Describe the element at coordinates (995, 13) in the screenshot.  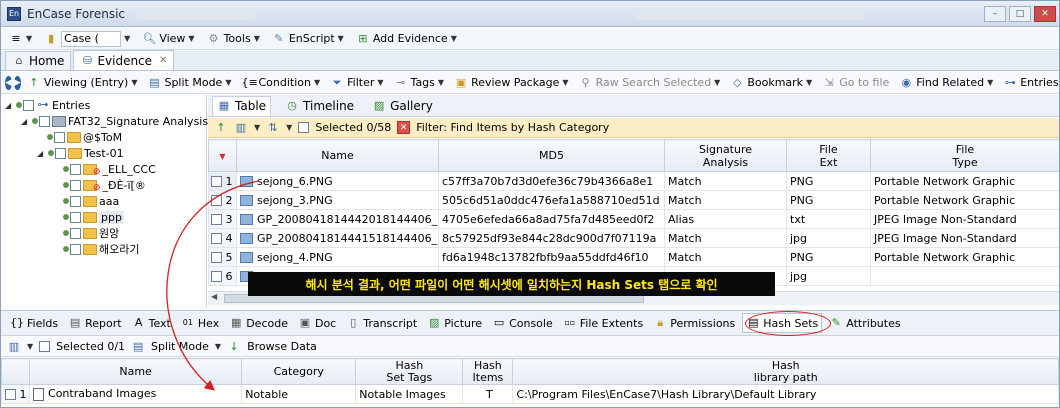
I see `minimize-button: –` at that location.